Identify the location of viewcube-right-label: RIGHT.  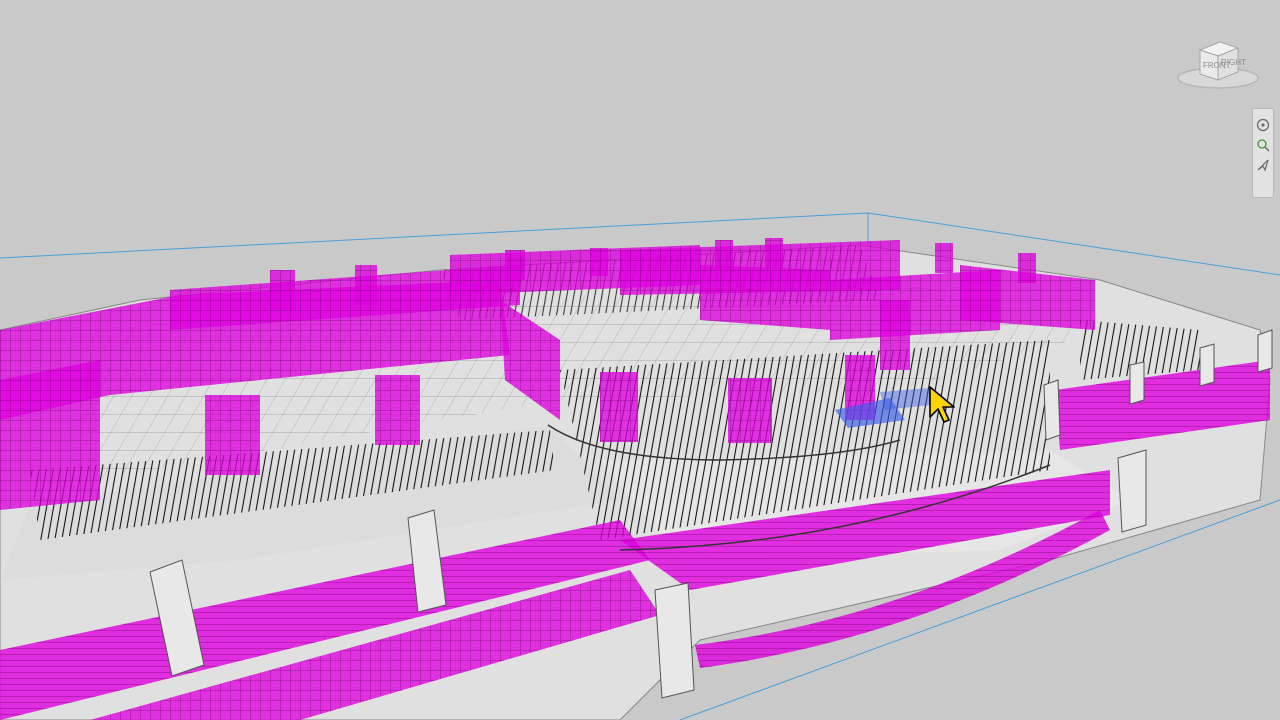
(1233, 62).